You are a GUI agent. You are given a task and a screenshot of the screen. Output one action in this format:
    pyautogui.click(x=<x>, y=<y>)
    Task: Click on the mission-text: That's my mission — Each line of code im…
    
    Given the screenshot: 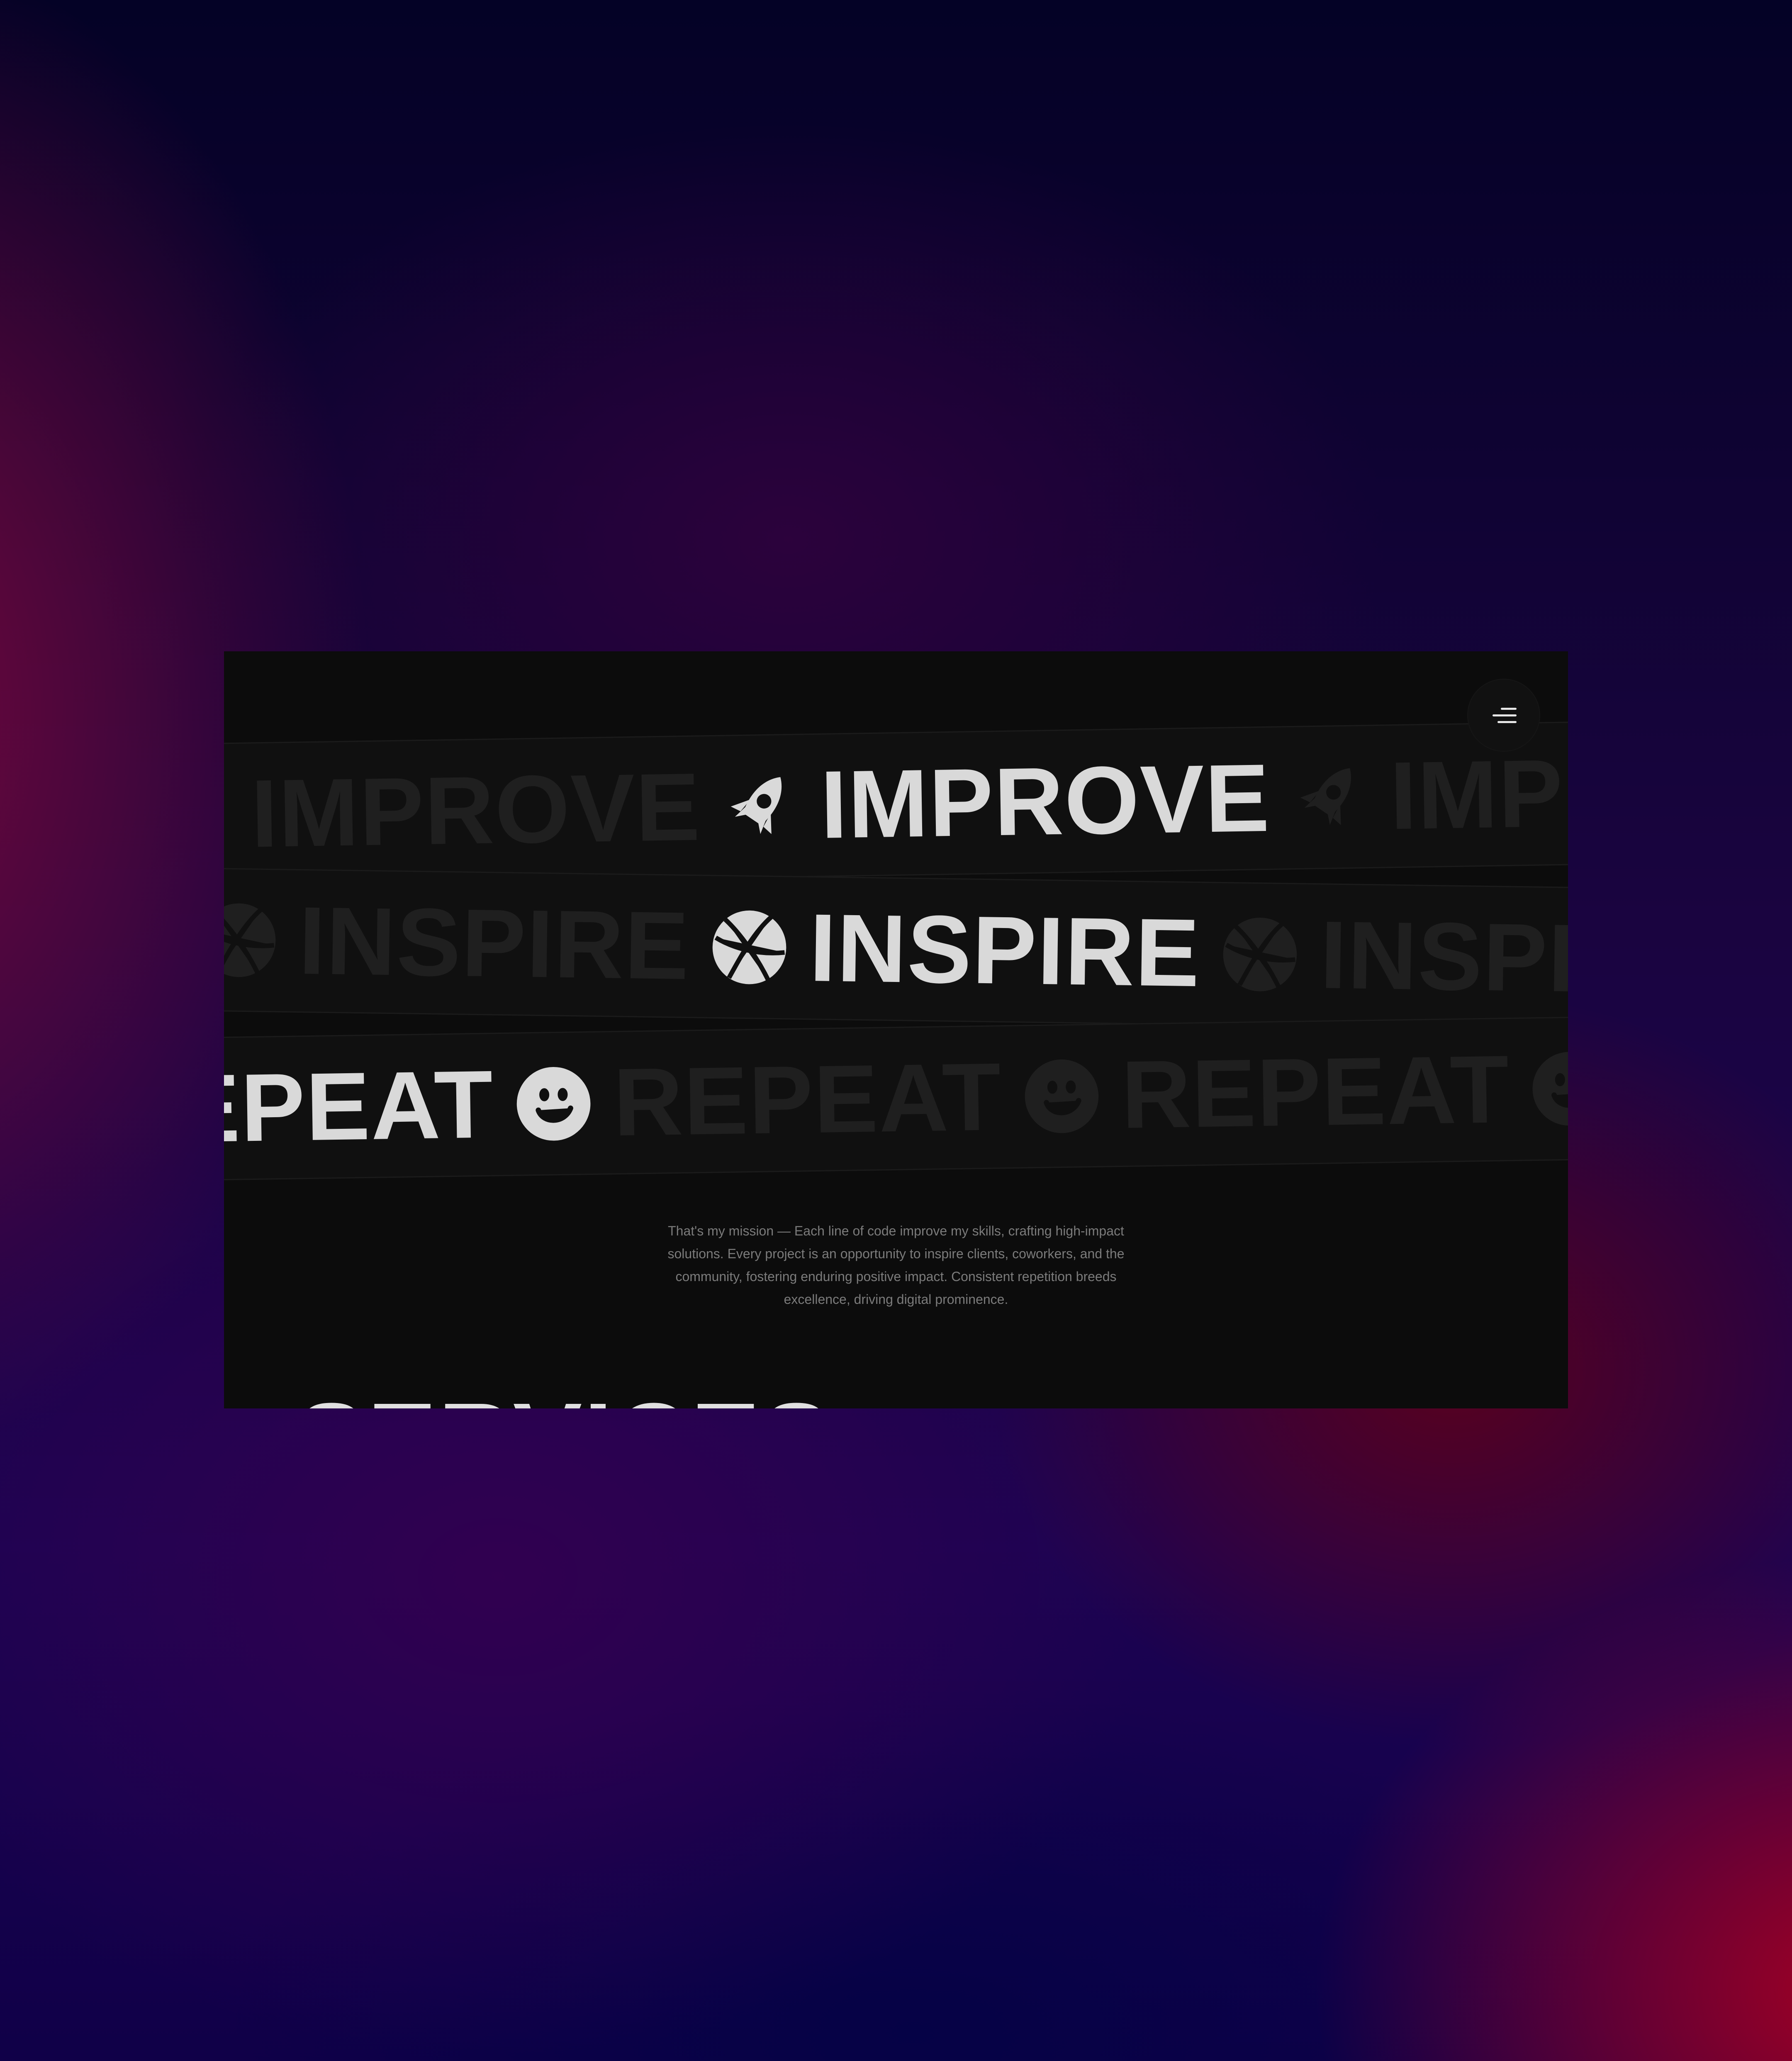 What is the action you would take?
    pyautogui.click(x=896, y=1265)
    